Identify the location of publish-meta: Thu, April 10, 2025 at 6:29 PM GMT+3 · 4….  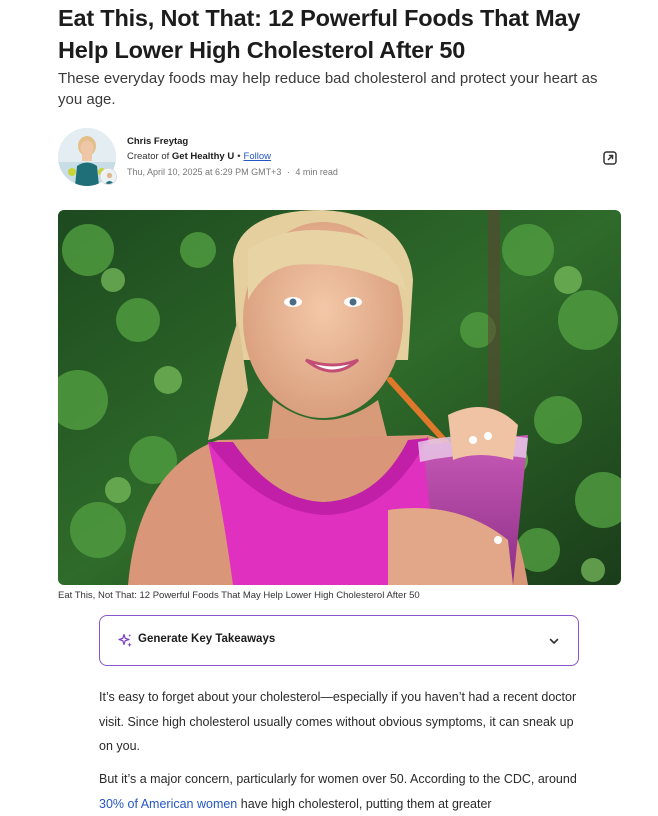
(232, 172).